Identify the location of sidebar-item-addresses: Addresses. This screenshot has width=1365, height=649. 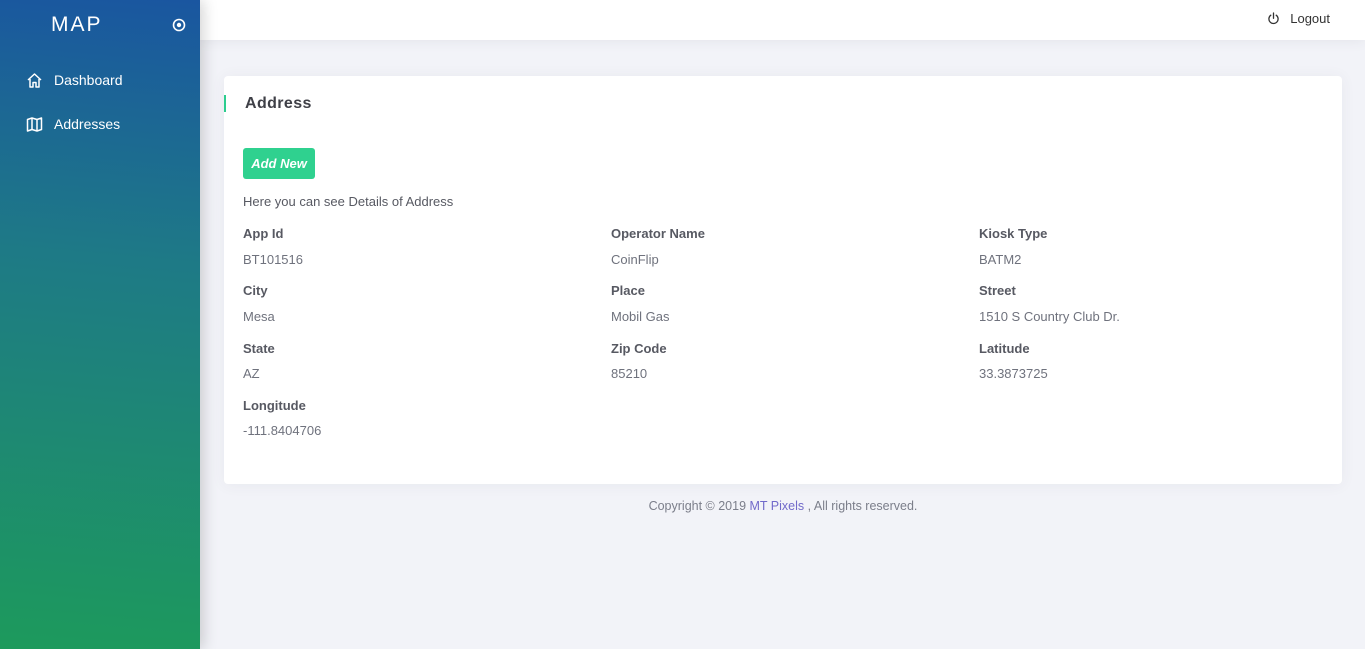
(100, 124).